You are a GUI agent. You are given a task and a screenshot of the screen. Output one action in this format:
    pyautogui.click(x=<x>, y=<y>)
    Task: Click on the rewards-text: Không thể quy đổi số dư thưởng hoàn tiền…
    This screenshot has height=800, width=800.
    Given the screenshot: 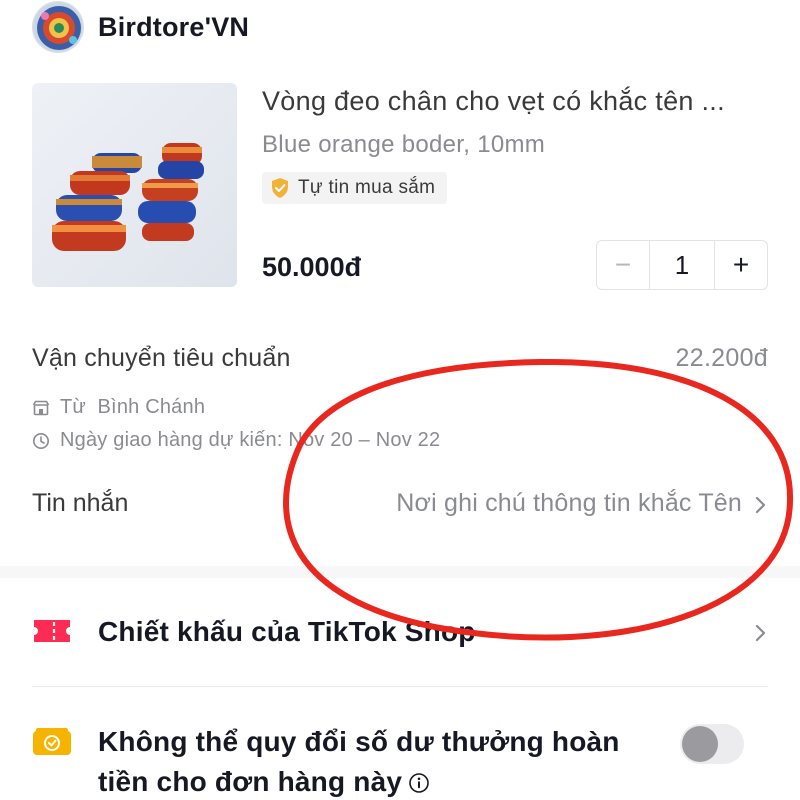 What is the action you would take?
    pyautogui.click(x=359, y=761)
    